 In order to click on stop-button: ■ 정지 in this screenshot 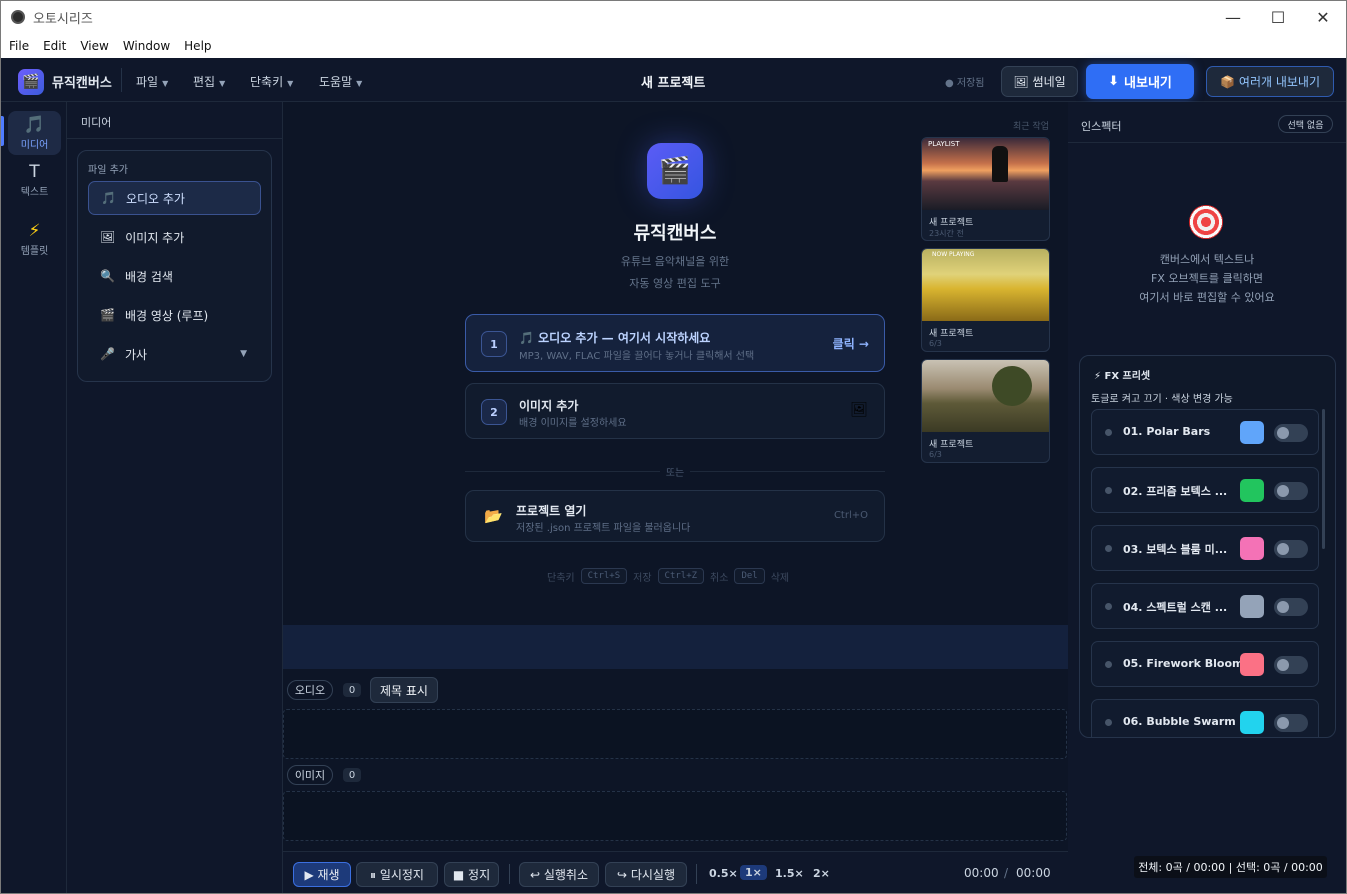, I will do `click(471, 874)`.